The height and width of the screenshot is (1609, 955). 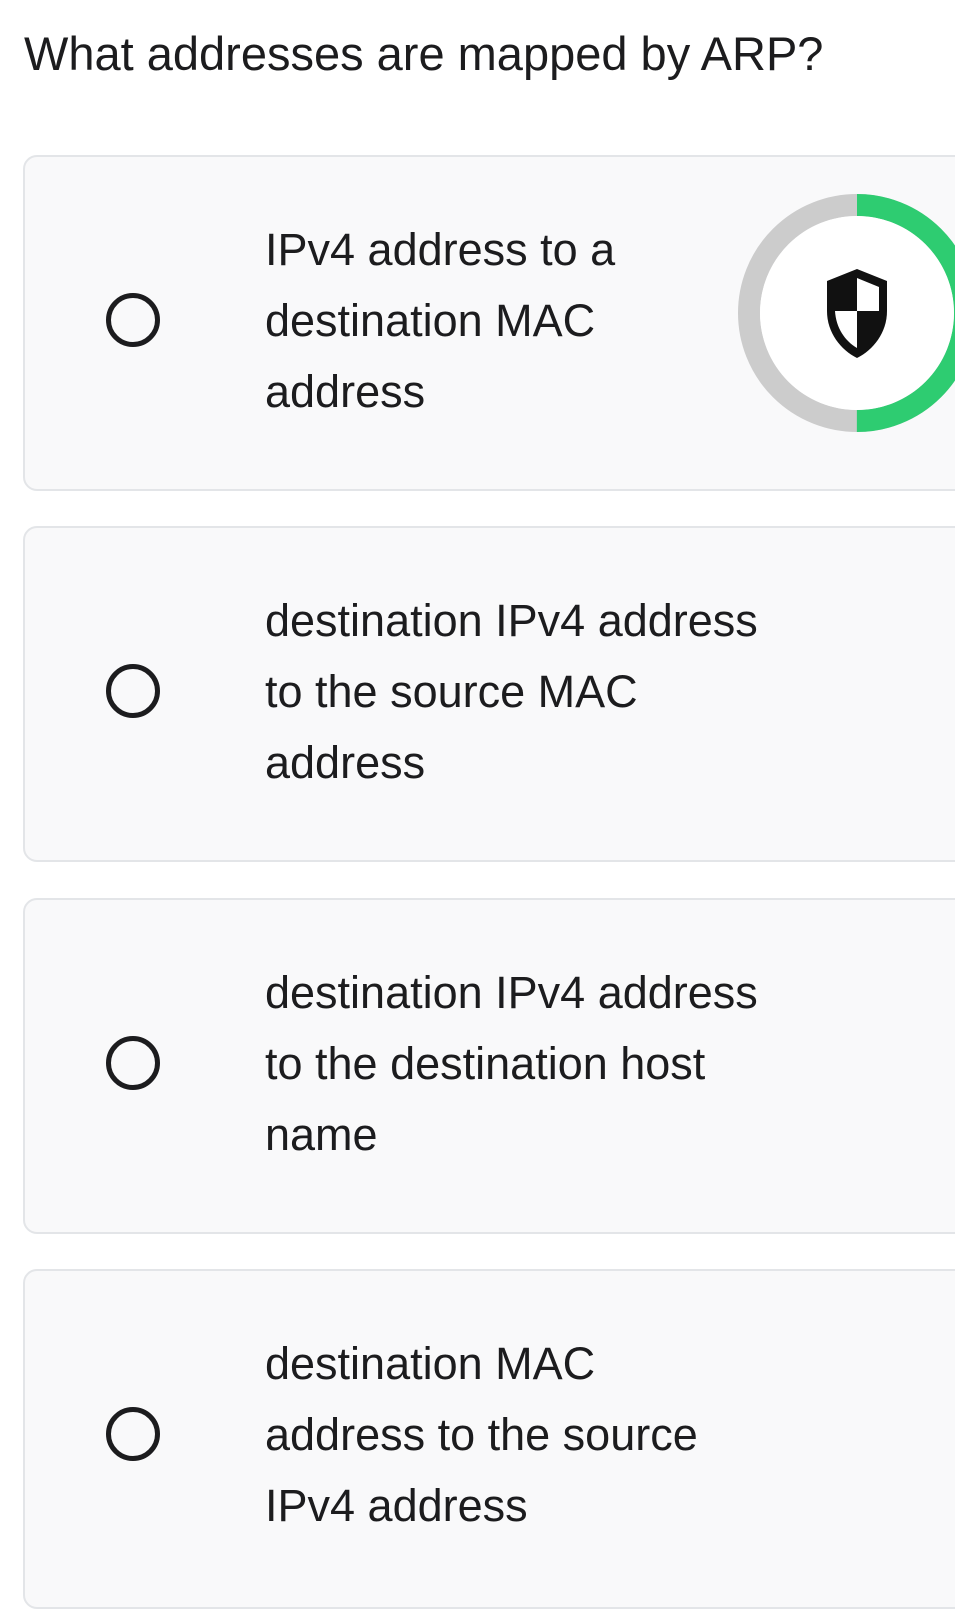 I want to click on question-title: What addresses are mapped by ARP?, so click(x=424, y=53).